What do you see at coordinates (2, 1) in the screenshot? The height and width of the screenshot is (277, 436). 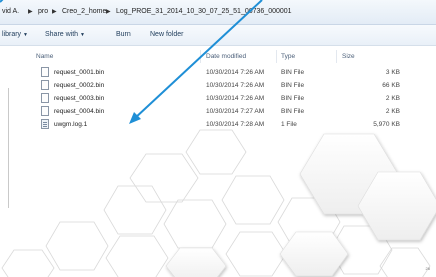 I see `arrow-tail-fragment` at bounding box center [2, 1].